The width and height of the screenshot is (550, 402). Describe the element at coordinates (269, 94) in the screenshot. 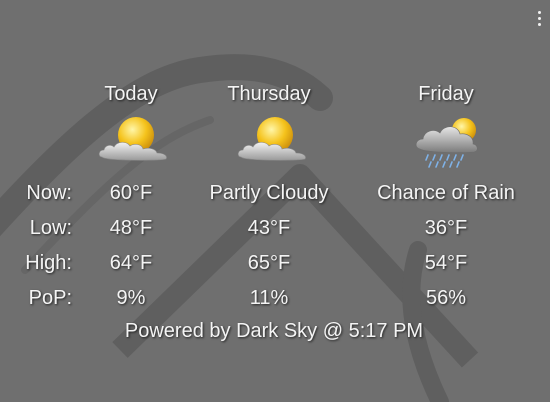

I see `day-header-thursday: Thursday` at that location.